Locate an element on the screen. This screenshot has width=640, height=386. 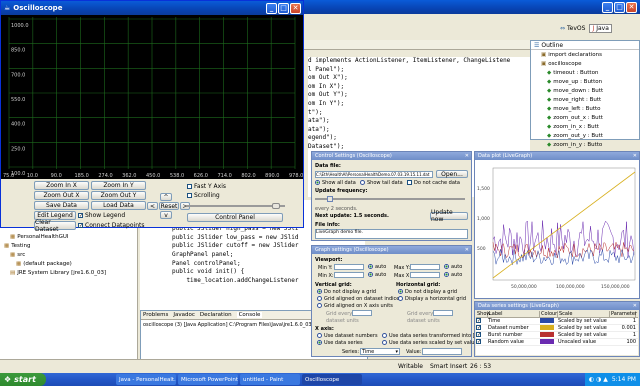
move-left-button: < is located at coordinates (152, 206).